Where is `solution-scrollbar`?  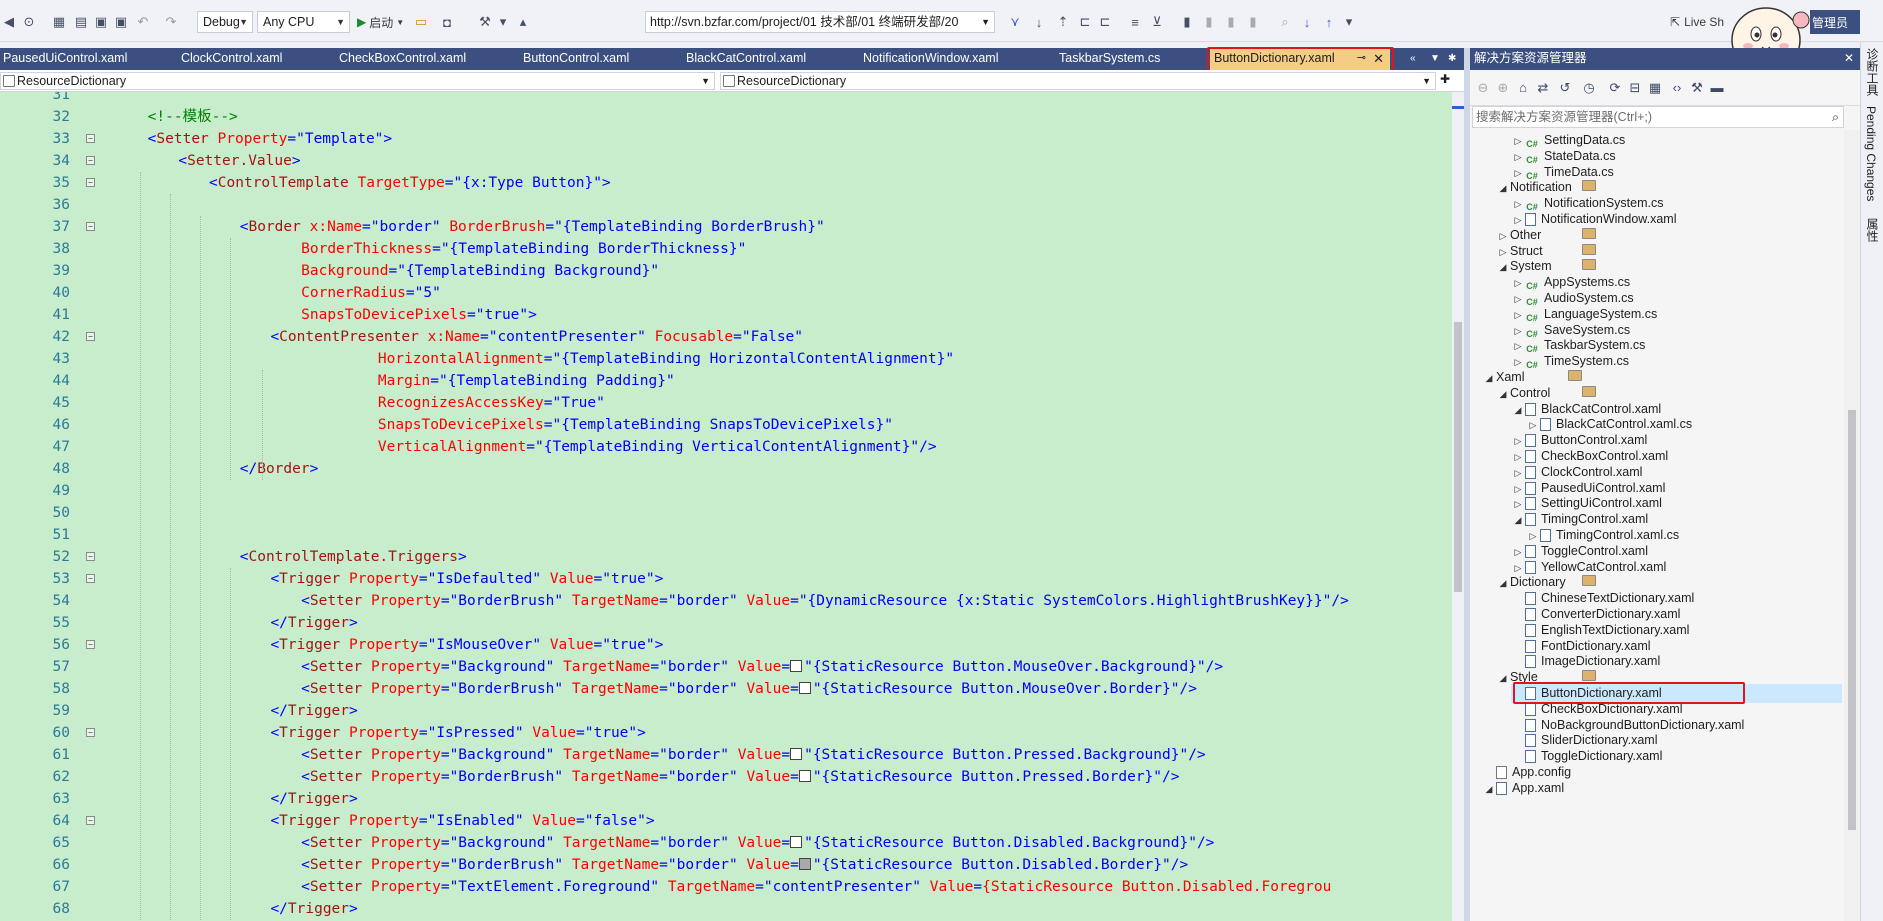 solution-scrollbar is located at coordinates (1852, 525).